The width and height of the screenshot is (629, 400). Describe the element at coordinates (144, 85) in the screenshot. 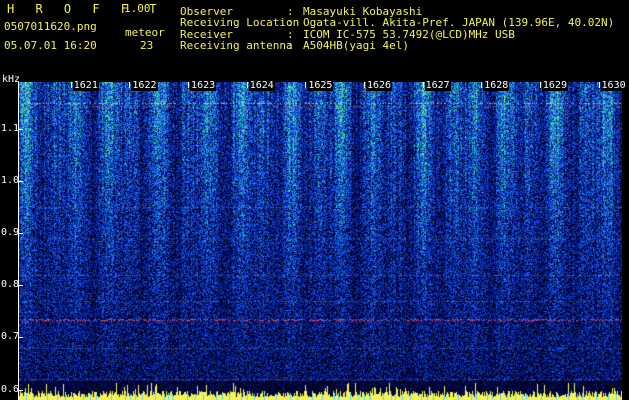

I see `time-tick-label: 1622` at that location.